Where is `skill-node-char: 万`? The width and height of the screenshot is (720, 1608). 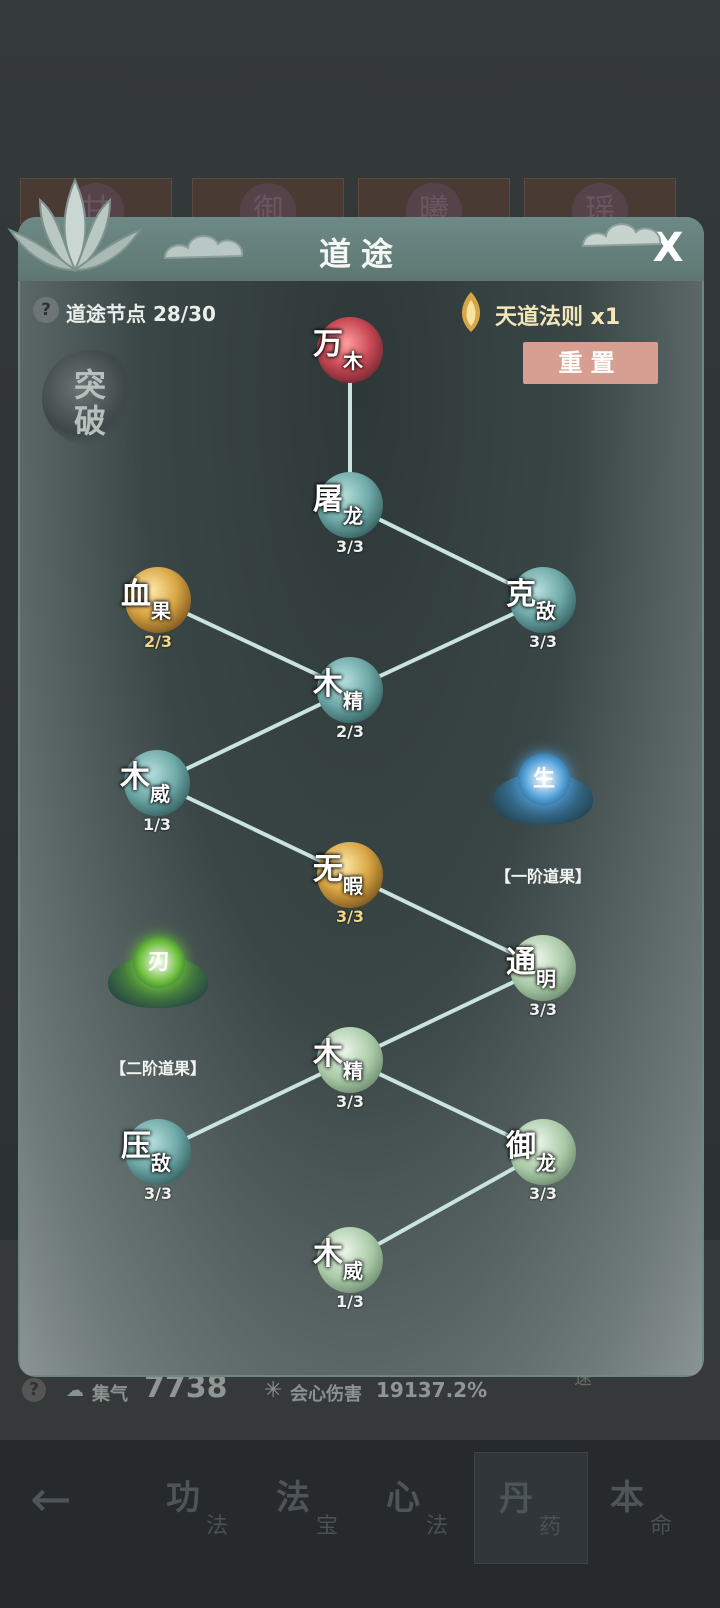 skill-node-char: 万 is located at coordinates (328, 344).